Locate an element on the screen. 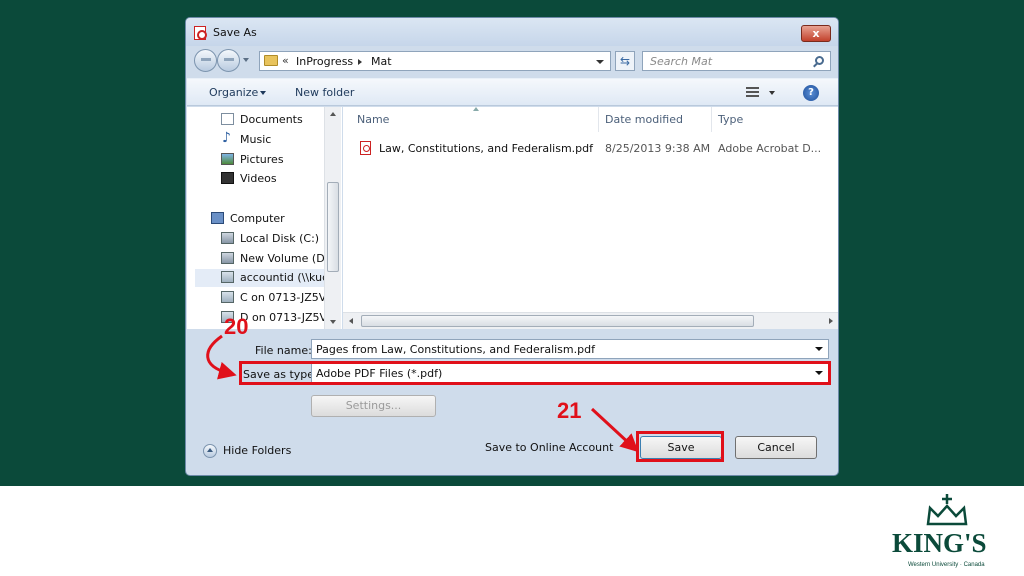  kings-logo: KING'S Western University · Canada is located at coordinates (950, 532).